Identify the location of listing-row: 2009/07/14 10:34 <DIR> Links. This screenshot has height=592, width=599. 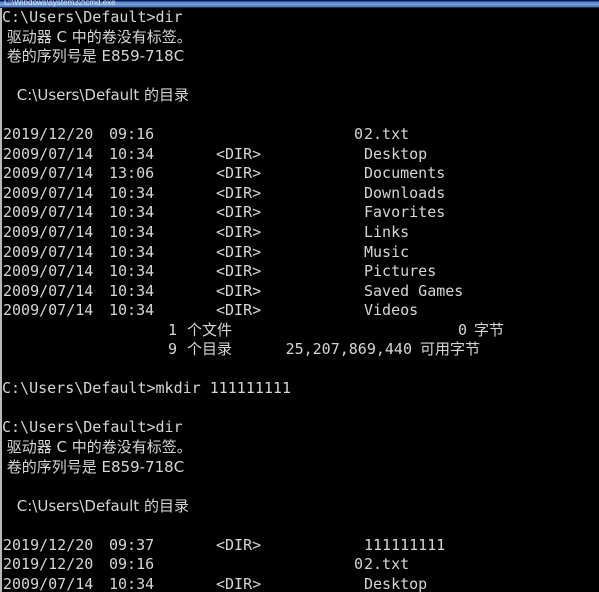
(300, 233).